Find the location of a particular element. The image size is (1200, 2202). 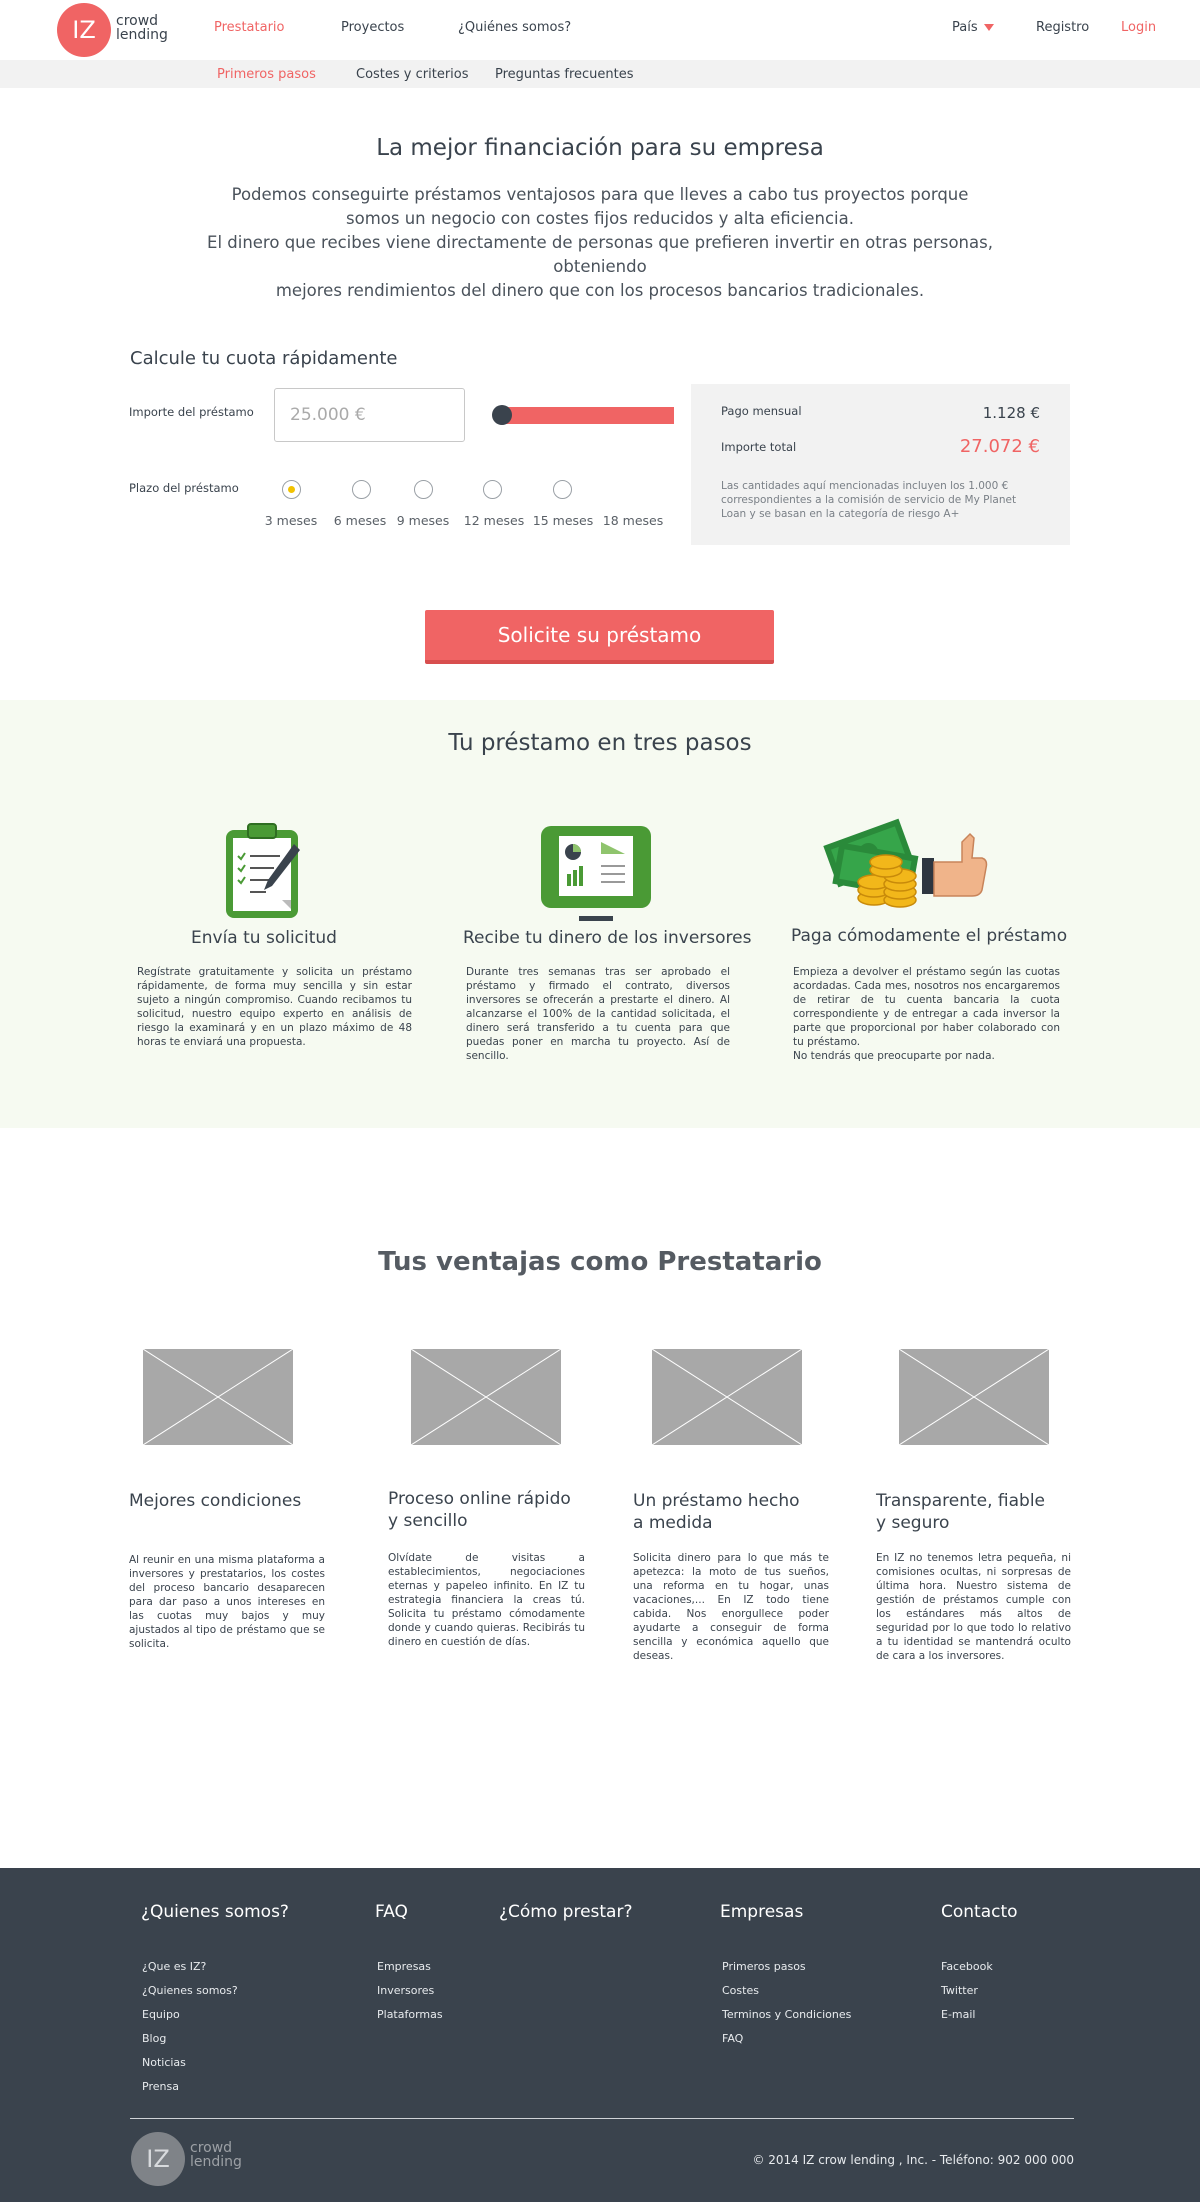

term-option-label: 3 meses is located at coordinates (291, 520).